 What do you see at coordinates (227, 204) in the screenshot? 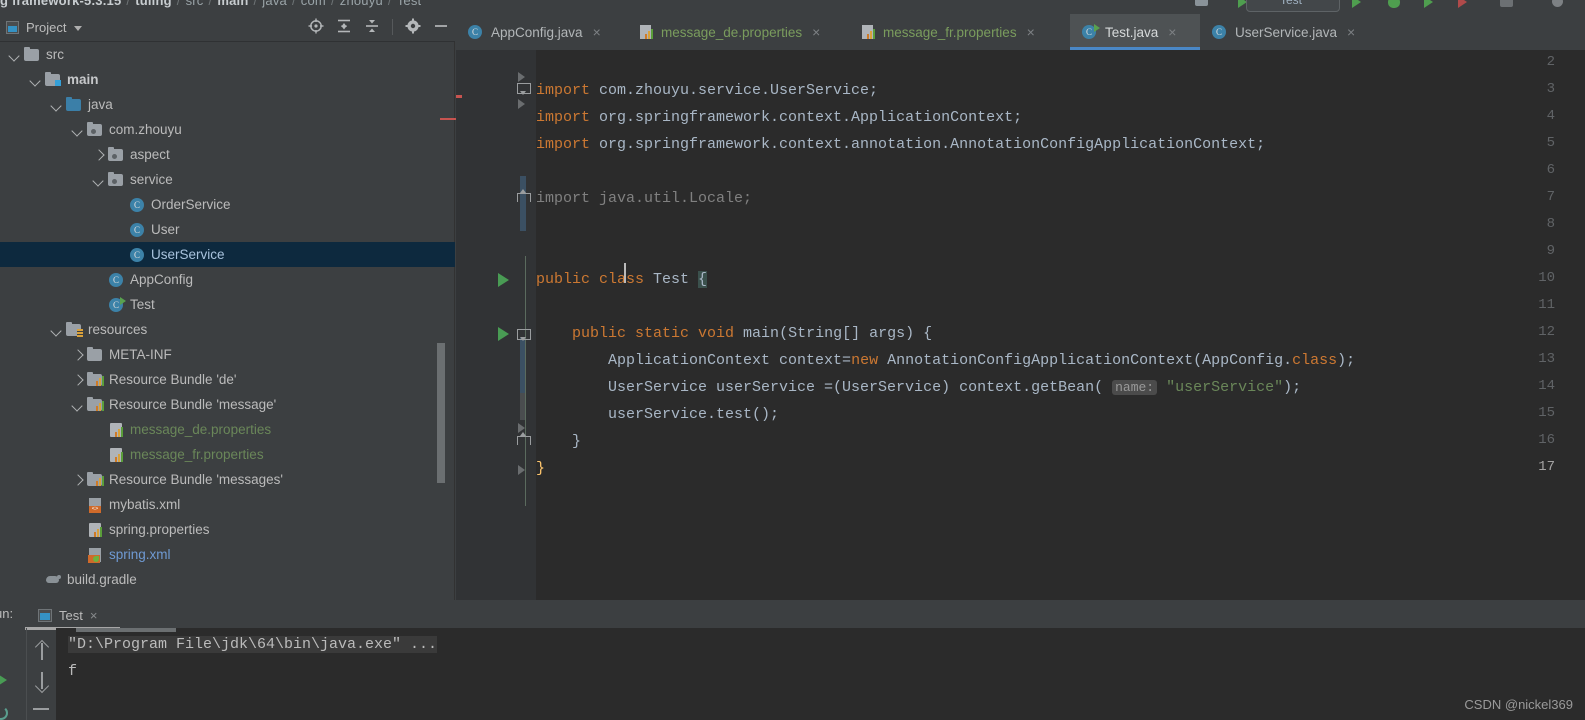
I see `tree-item-orderservice: C OrderService` at bounding box center [227, 204].